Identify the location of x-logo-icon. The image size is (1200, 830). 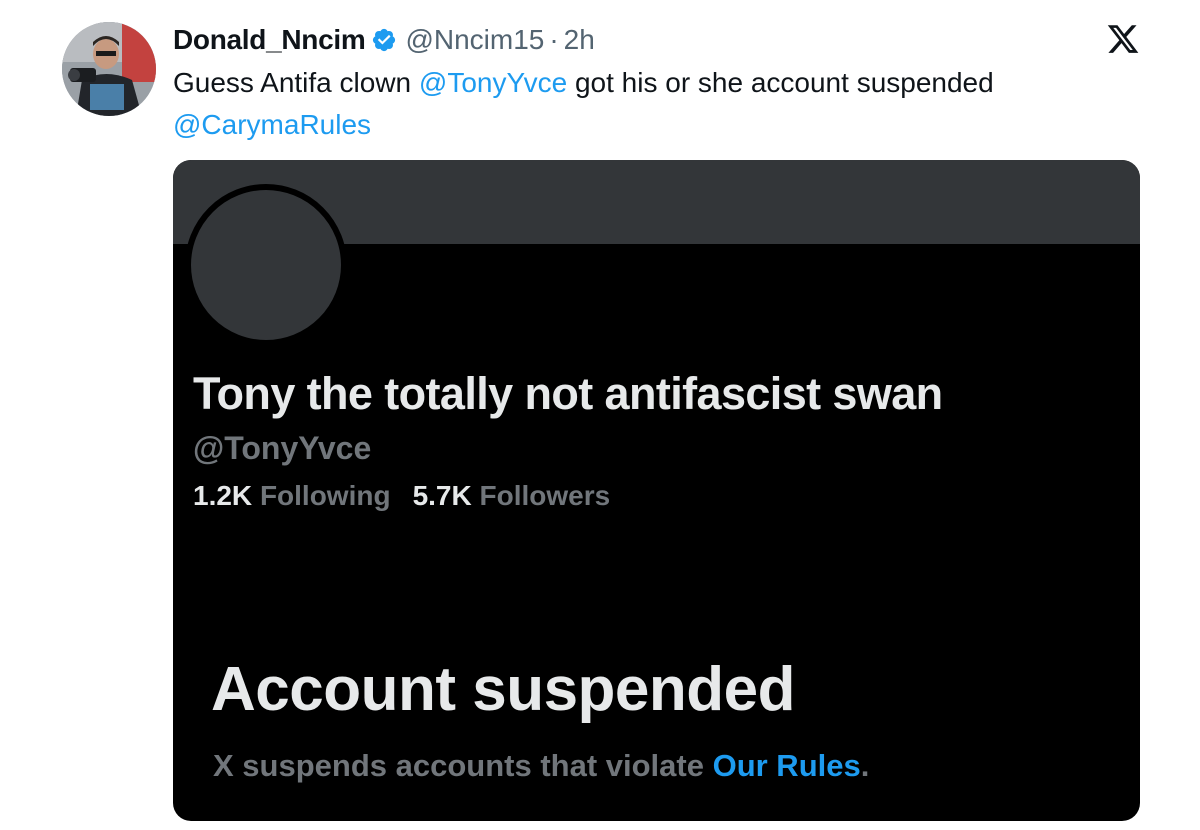
(1123, 39).